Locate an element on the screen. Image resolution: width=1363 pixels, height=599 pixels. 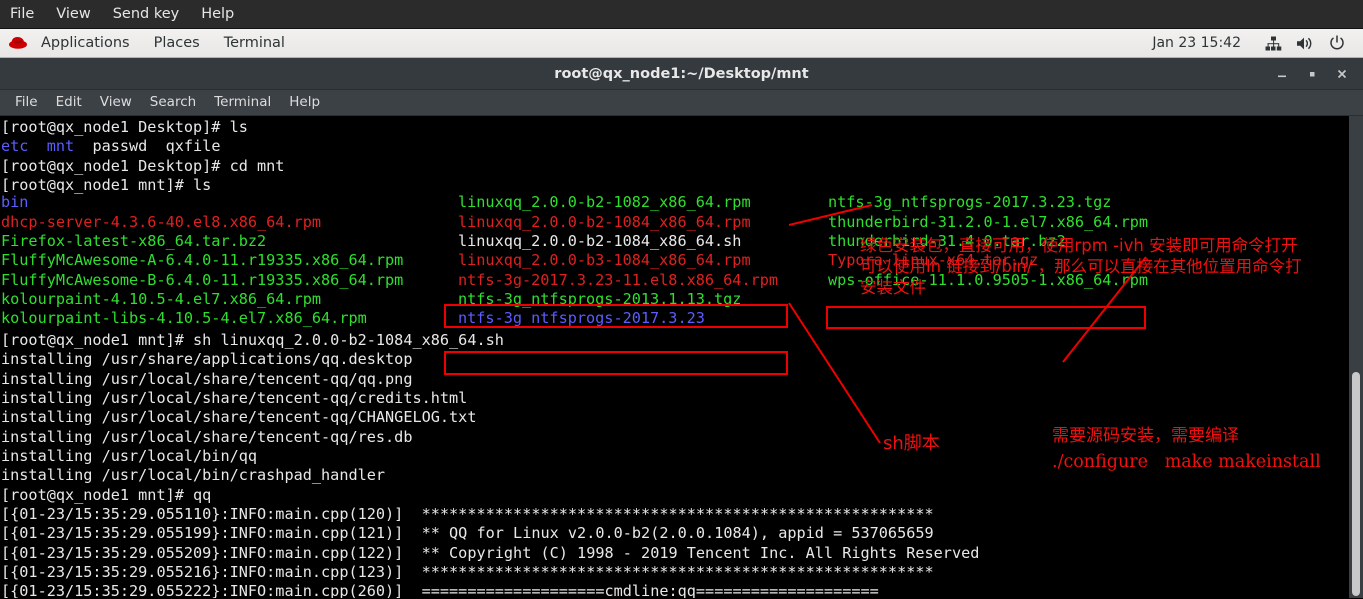
power-icon is located at coordinates (1337, 43).